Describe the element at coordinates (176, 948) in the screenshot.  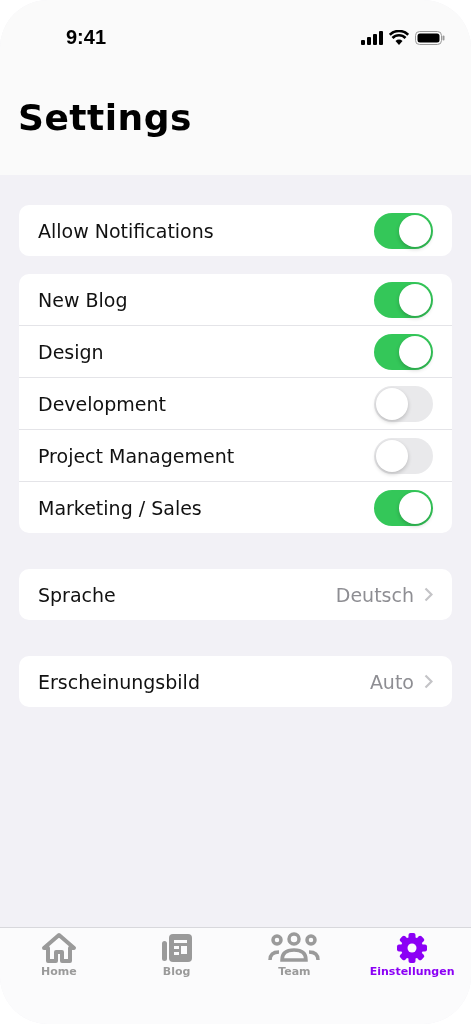
I see `newspaper-icon` at that location.